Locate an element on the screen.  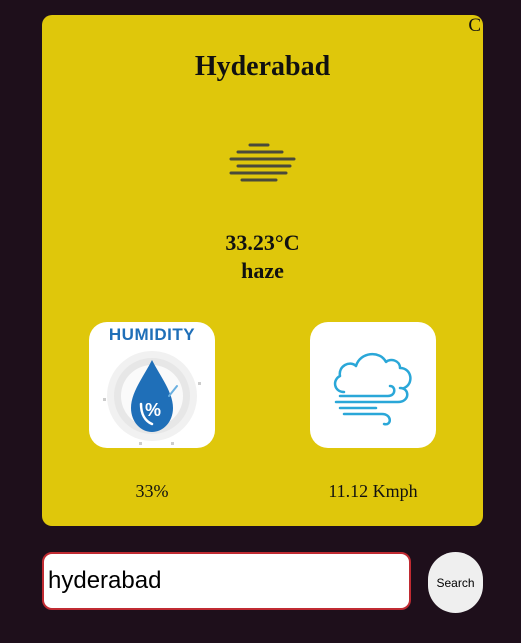
weather-description: haze is located at coordinates (262, 270).